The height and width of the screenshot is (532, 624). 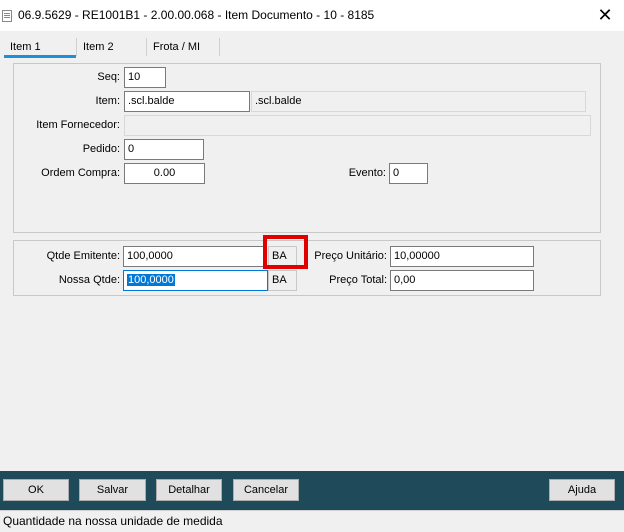 I want to click on item-label: Item:, so click(x=107, y=101).